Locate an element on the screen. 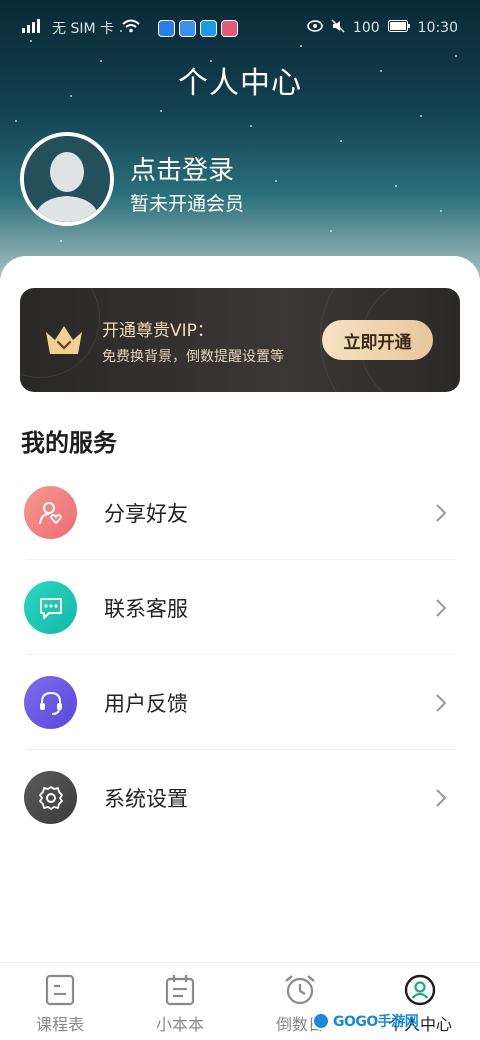  user-heart-icon is located at coordinates (50, 512).